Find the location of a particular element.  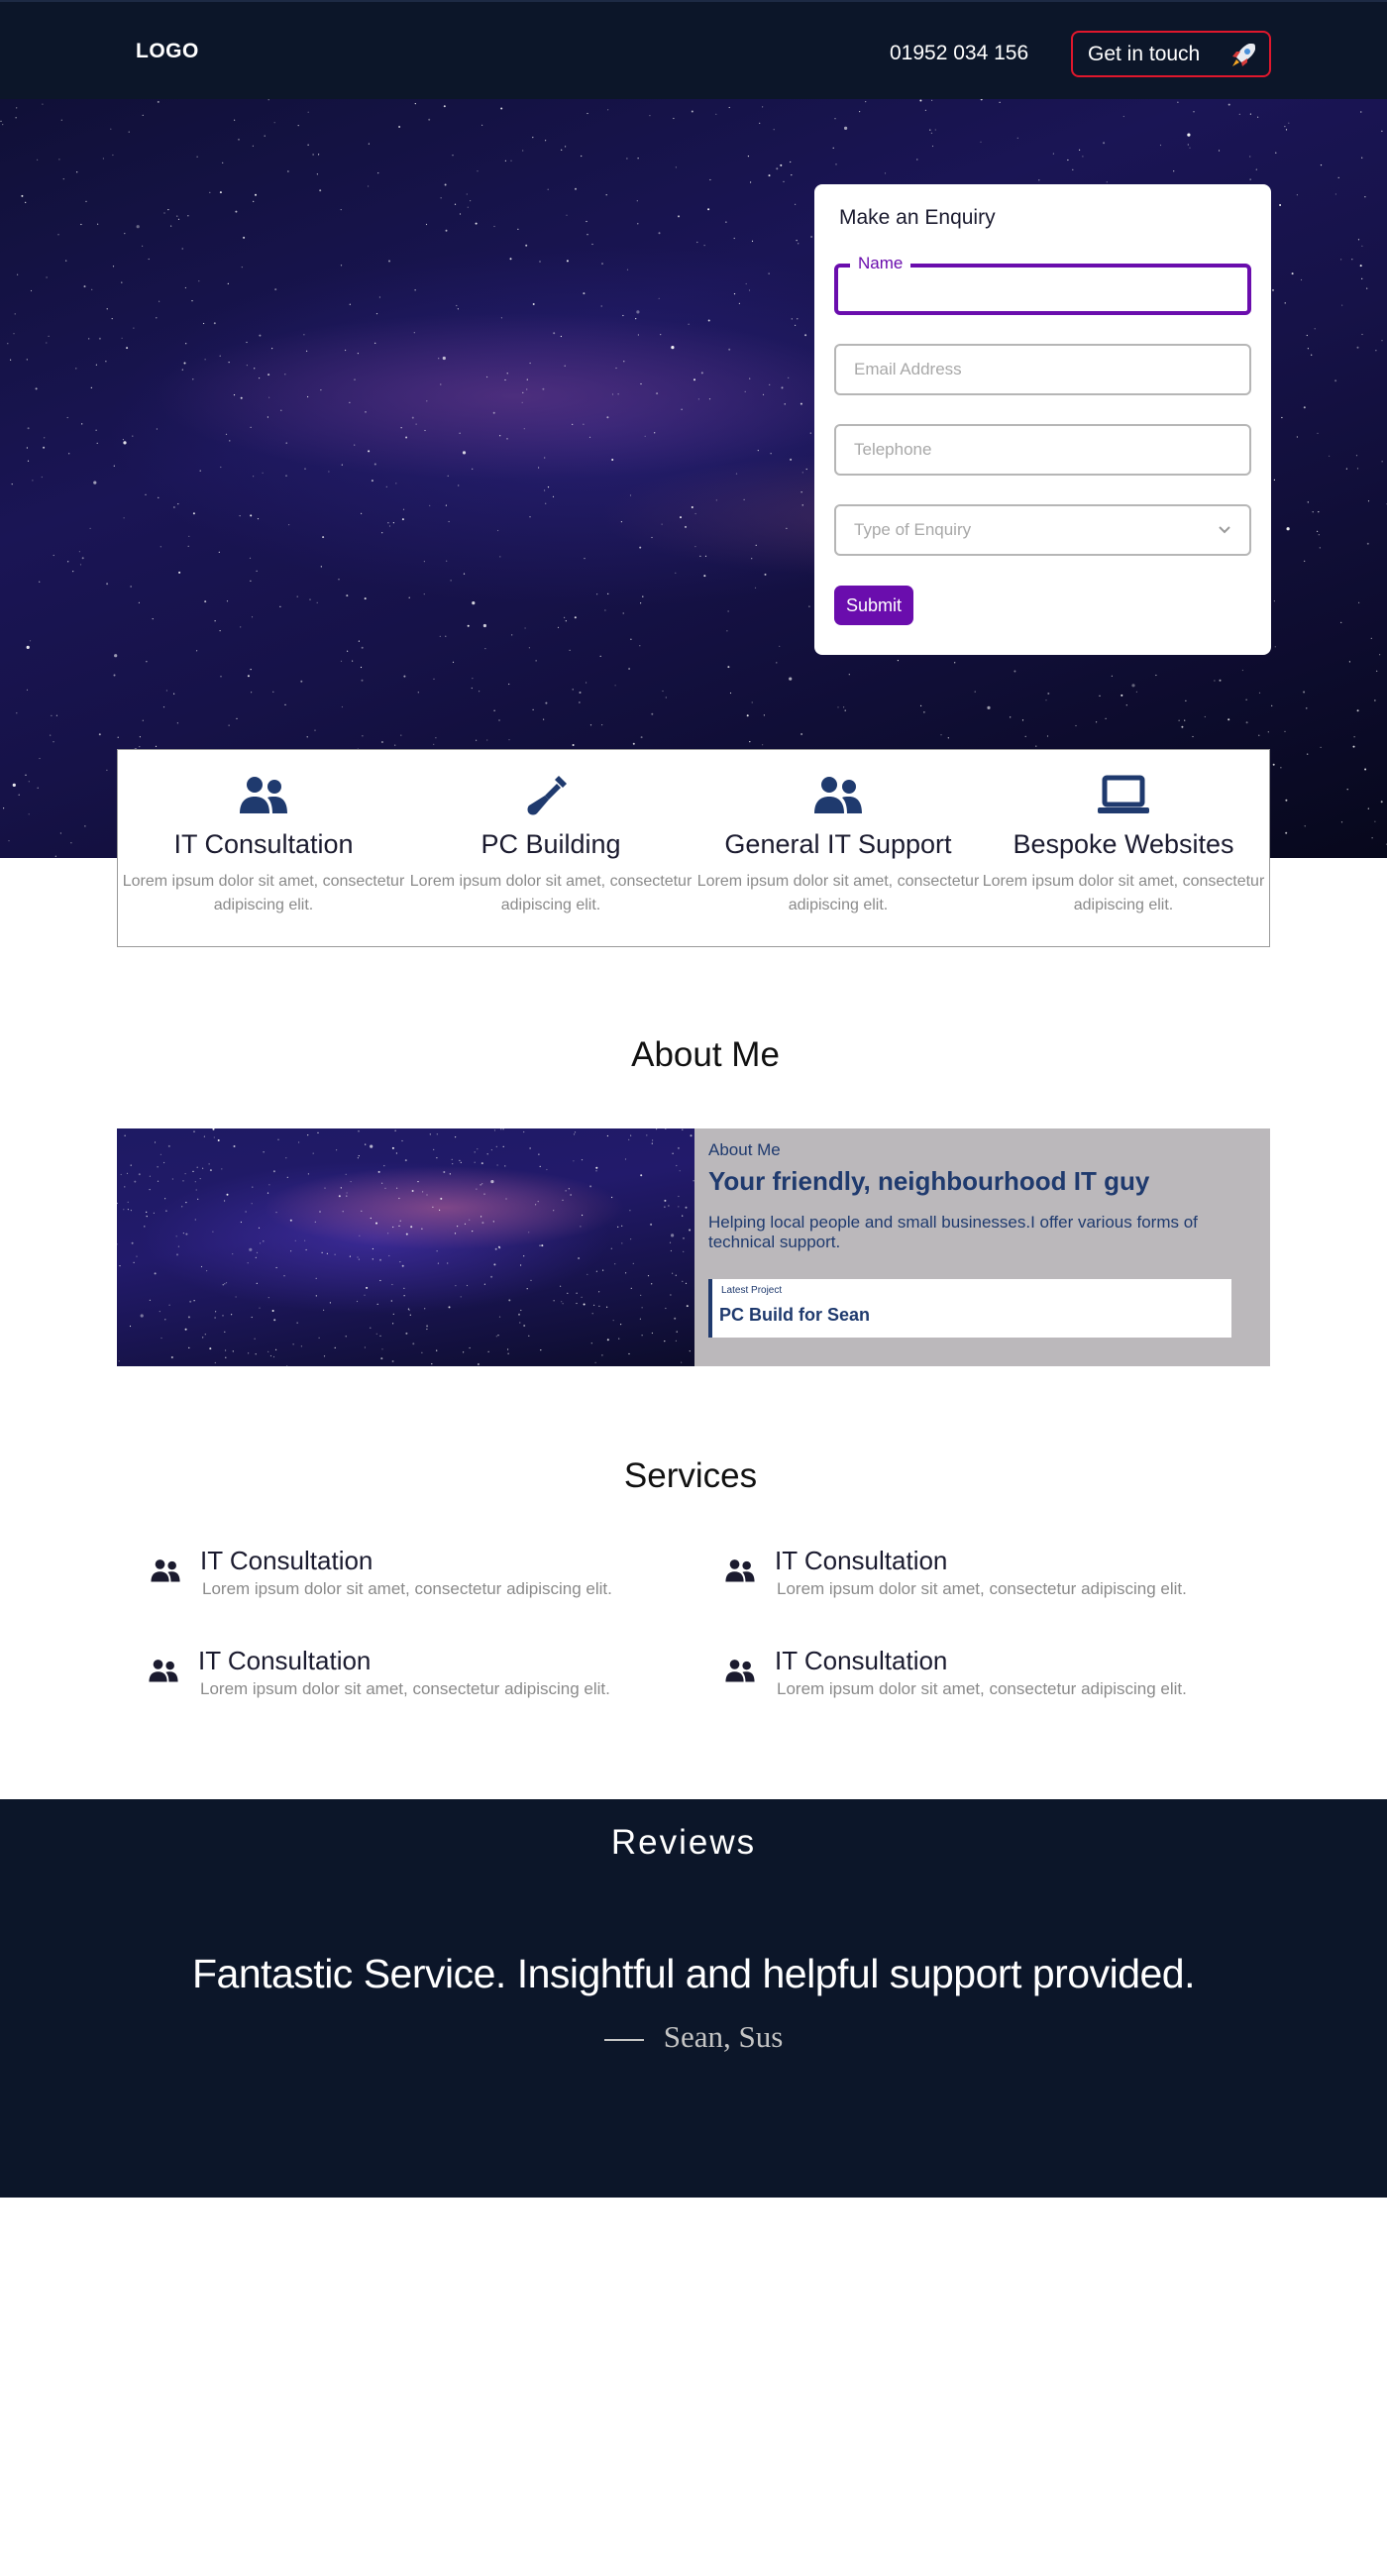

email-field is located at coordinates (1042, 369).